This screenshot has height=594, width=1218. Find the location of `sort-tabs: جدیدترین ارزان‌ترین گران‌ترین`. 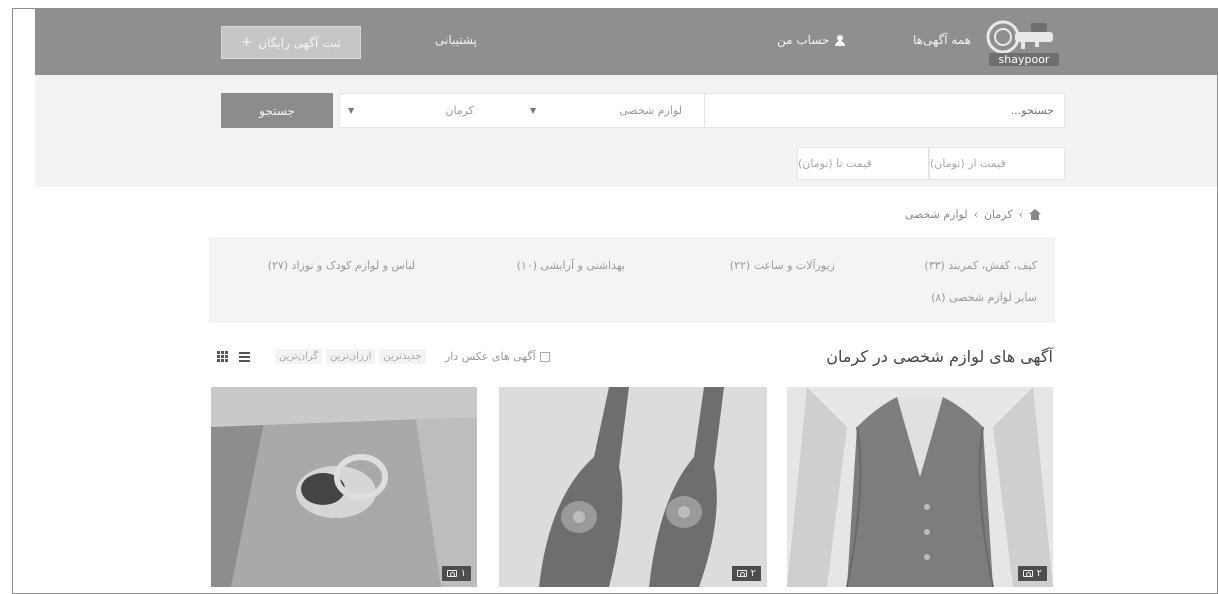

sort-tabs: جدیدترین ارزان‌ترین گران‌ترین is located at coordinates (350, 356).